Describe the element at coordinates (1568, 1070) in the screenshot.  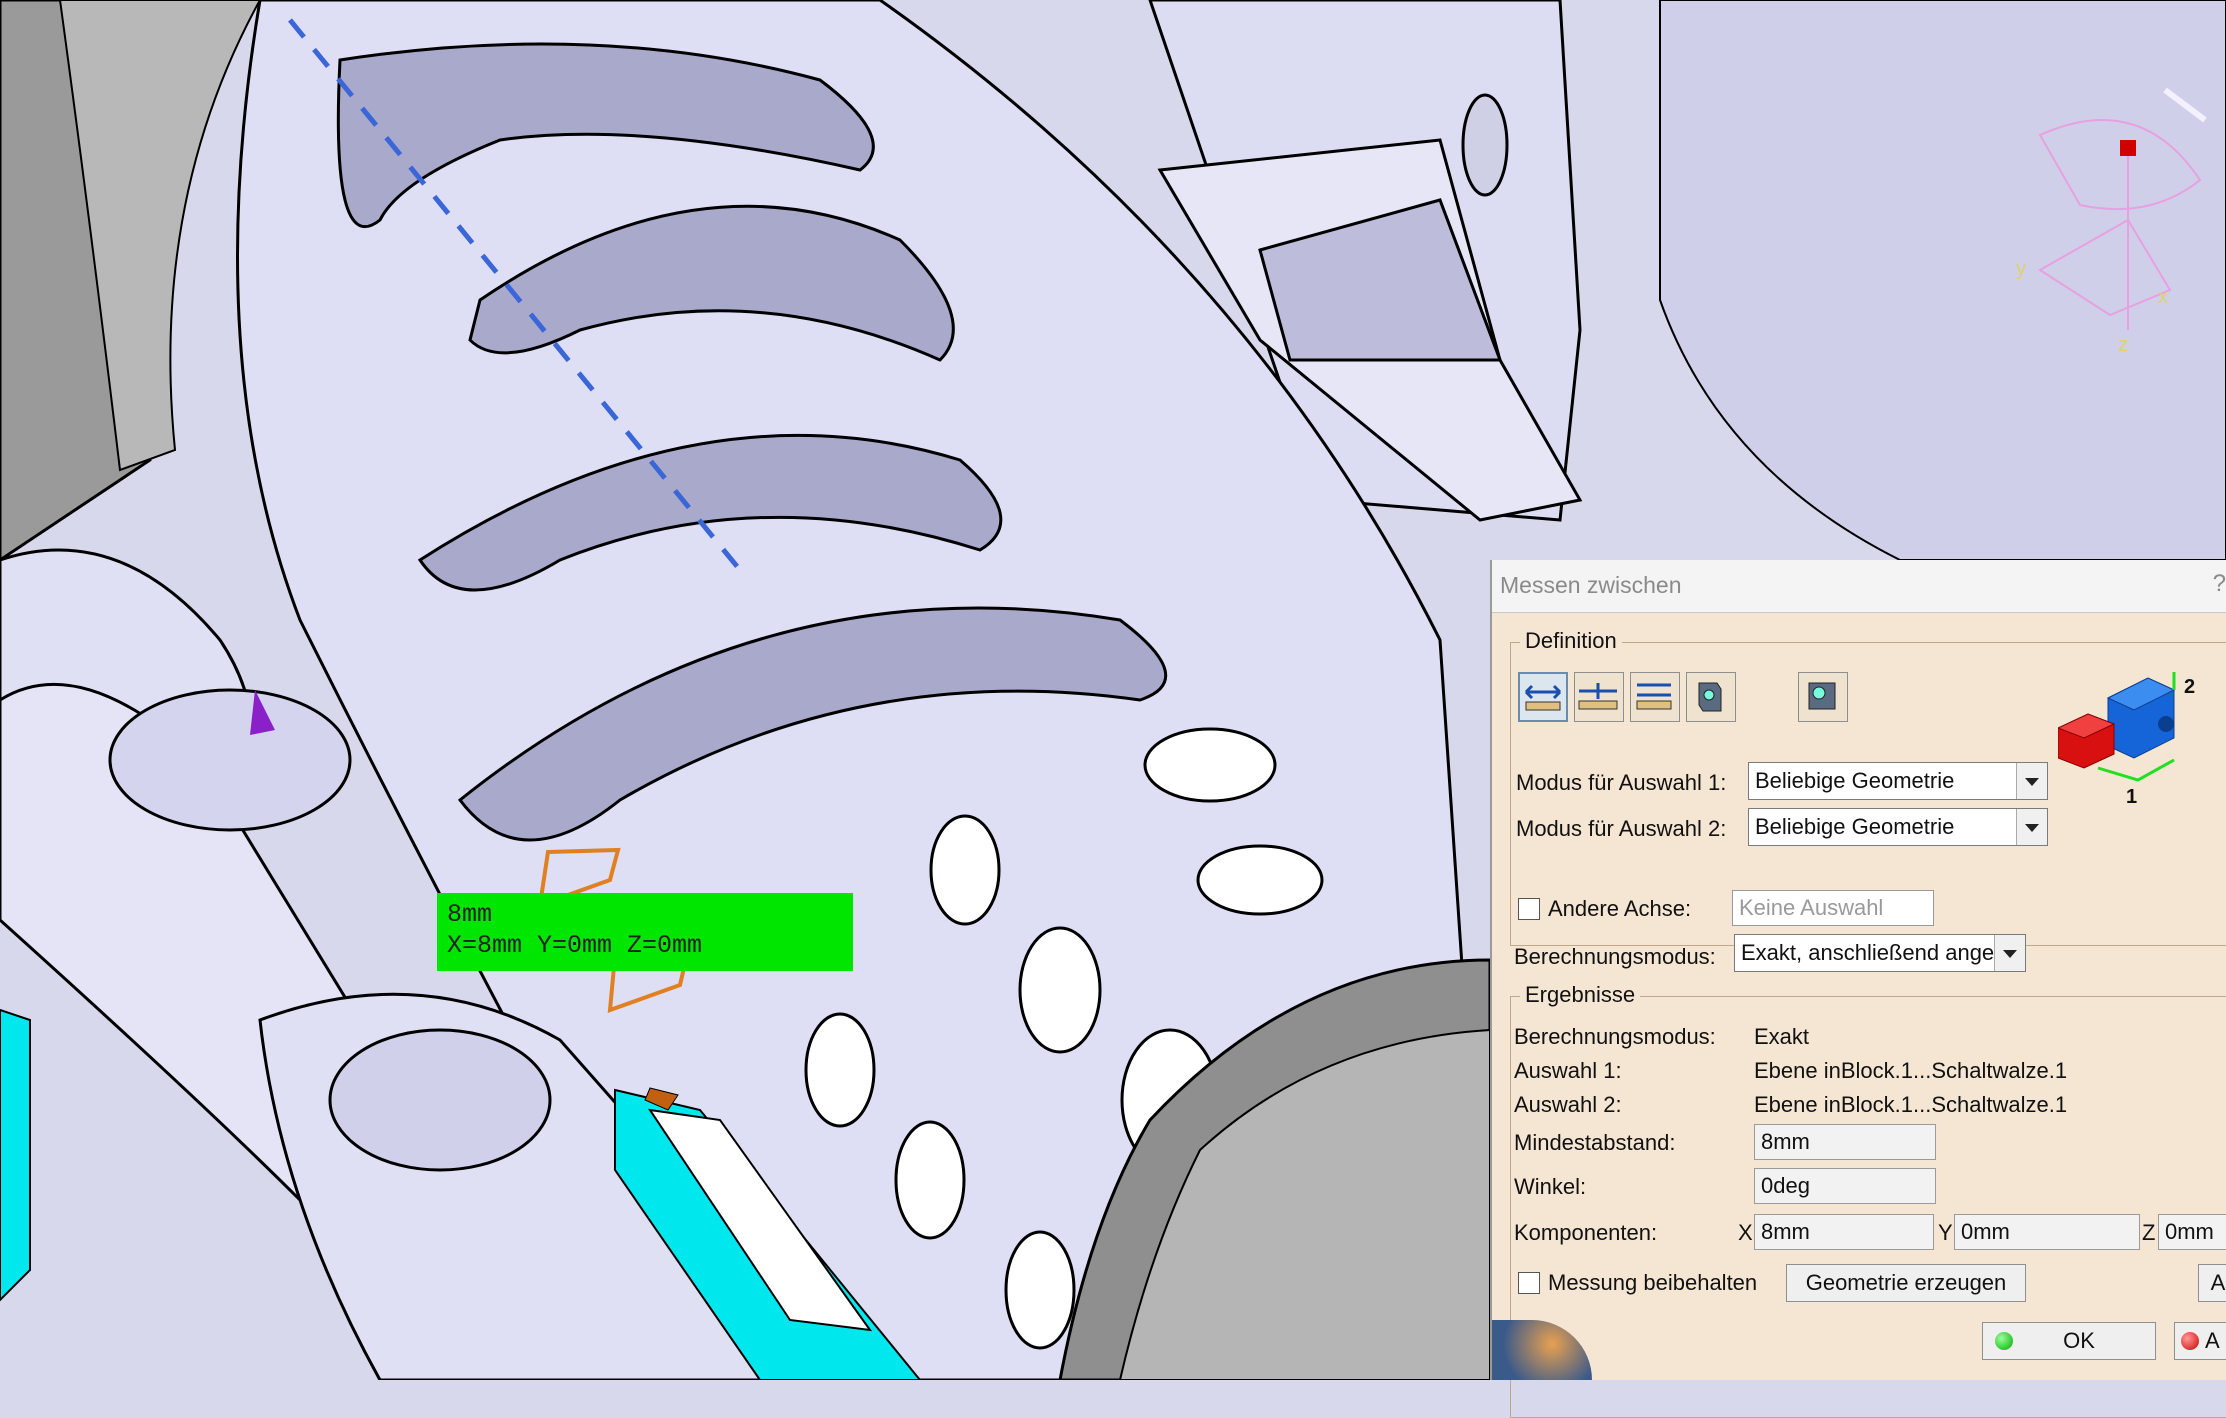
I see `selection1-label: Auswahl 1:` at that location.